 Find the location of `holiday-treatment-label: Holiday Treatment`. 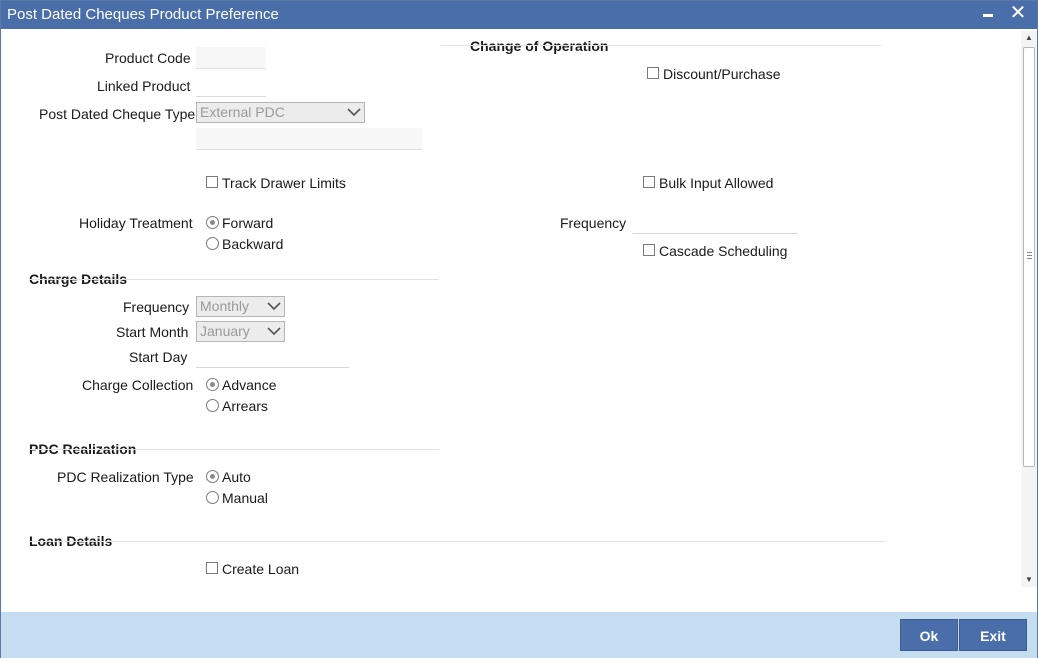

holiday-treatment-label: Holiday Treatment is located at coordinates (136, 223).